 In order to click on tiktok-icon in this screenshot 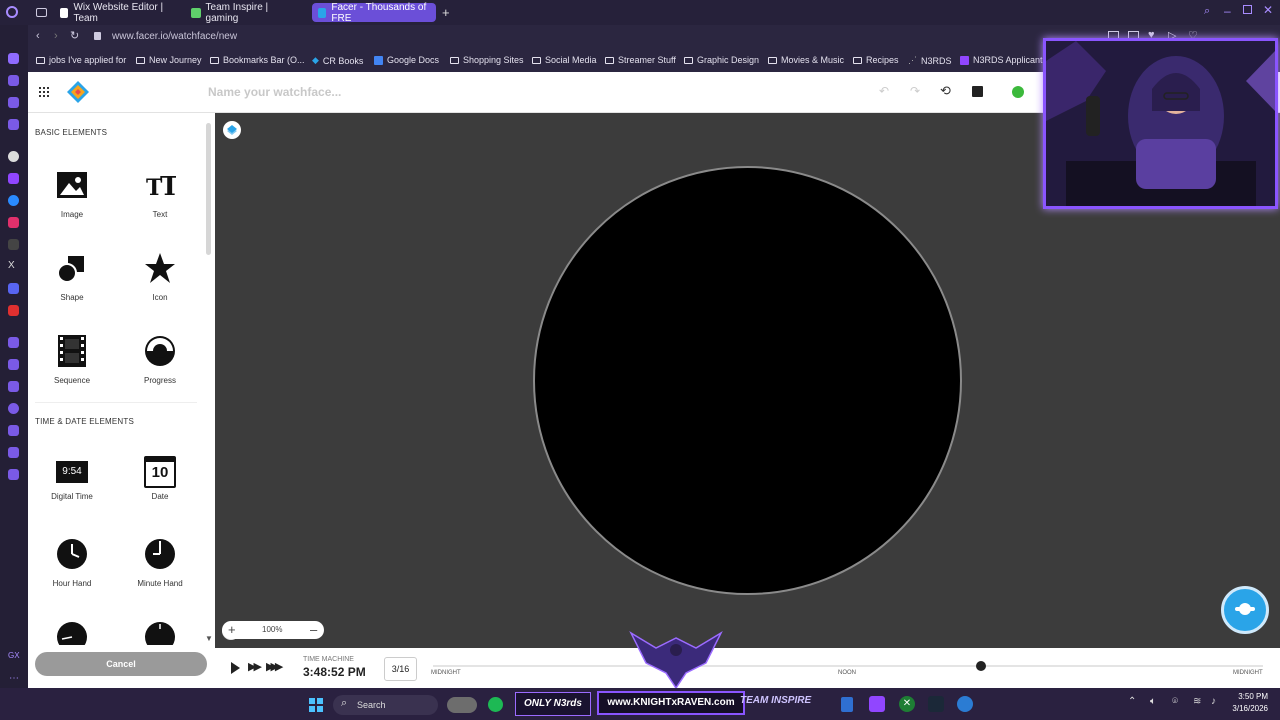, I will do `click(13, 244)`.